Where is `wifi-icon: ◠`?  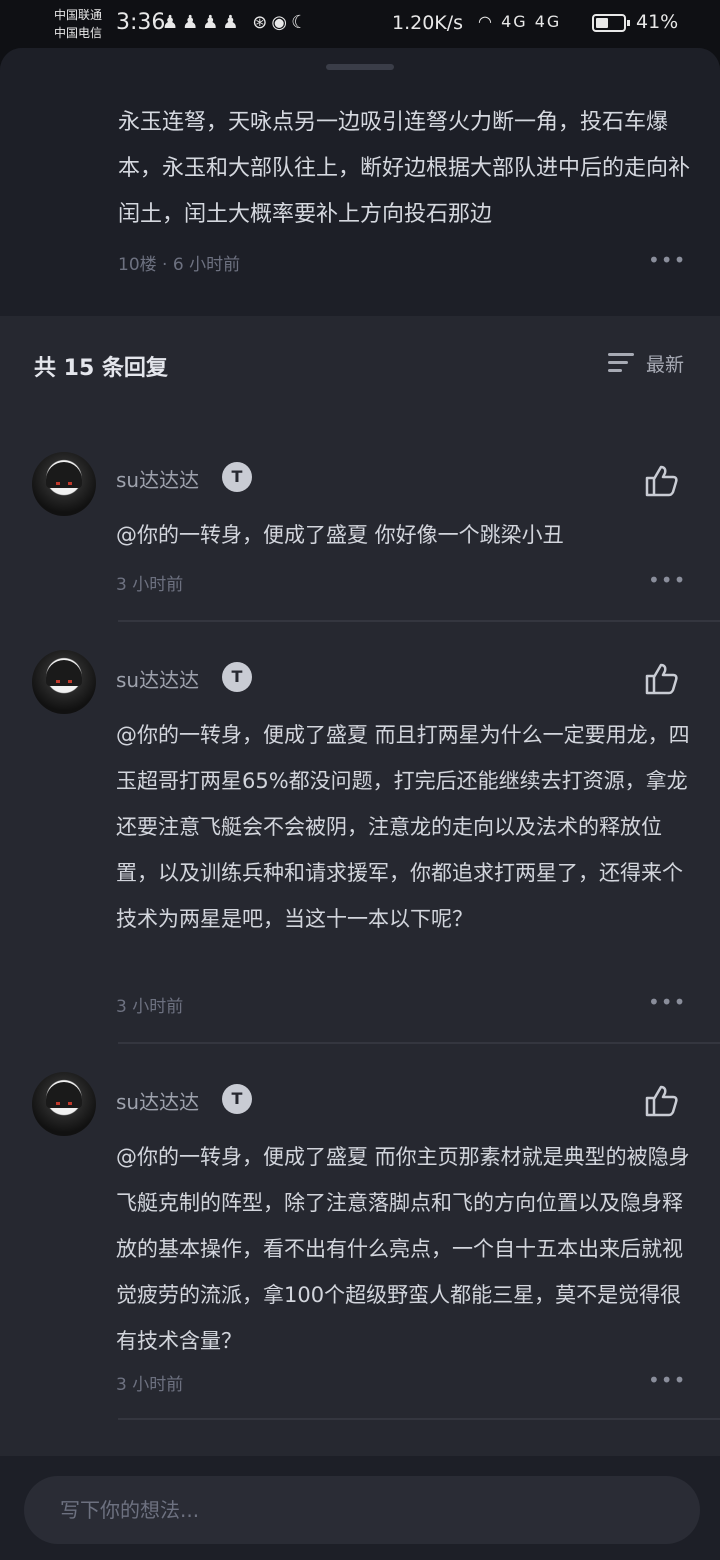
wifi-icon: ◠ is located at coordinates (486, 21).